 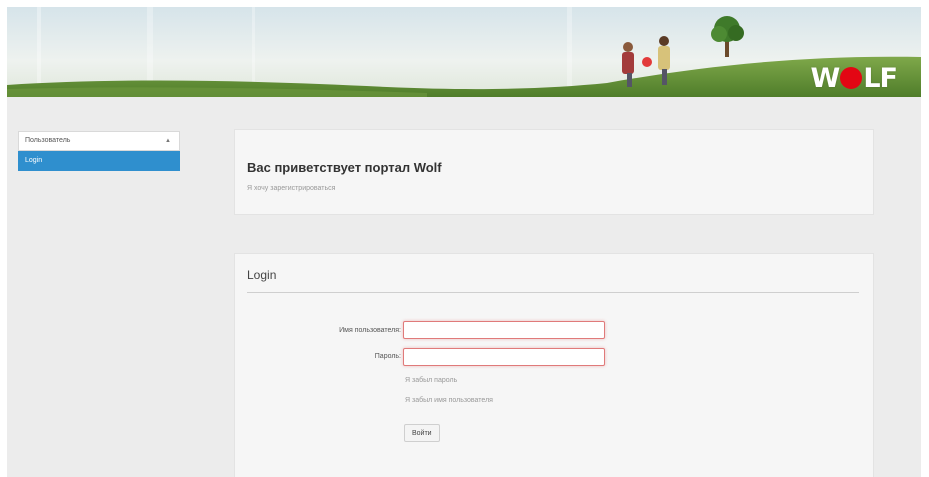 I want to click on divider, so click(x=553, y=292).